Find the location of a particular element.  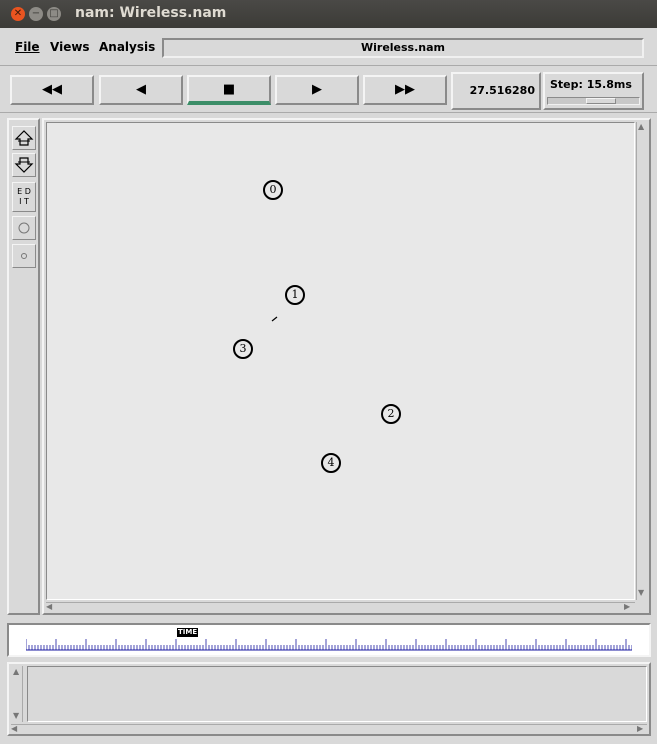

timeline: TIME is located at coordinates (329, 640).